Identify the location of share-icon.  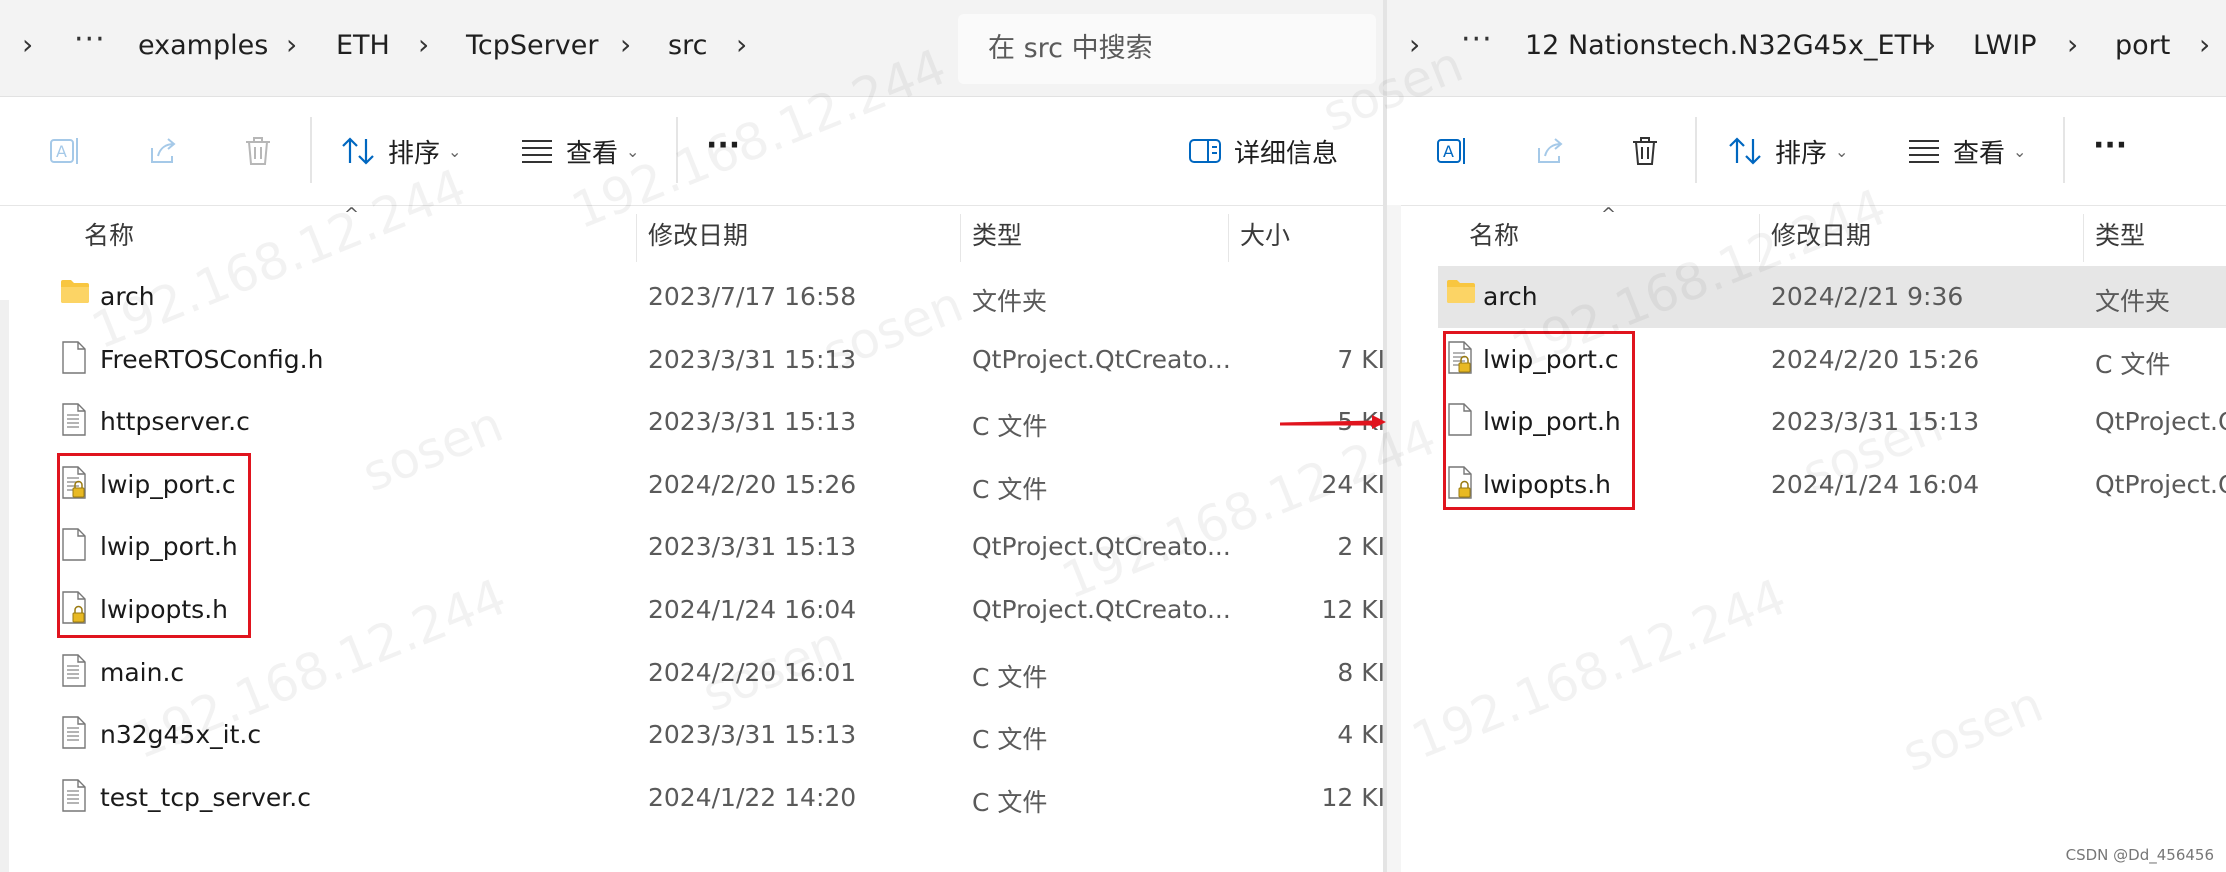
(1550, 150).